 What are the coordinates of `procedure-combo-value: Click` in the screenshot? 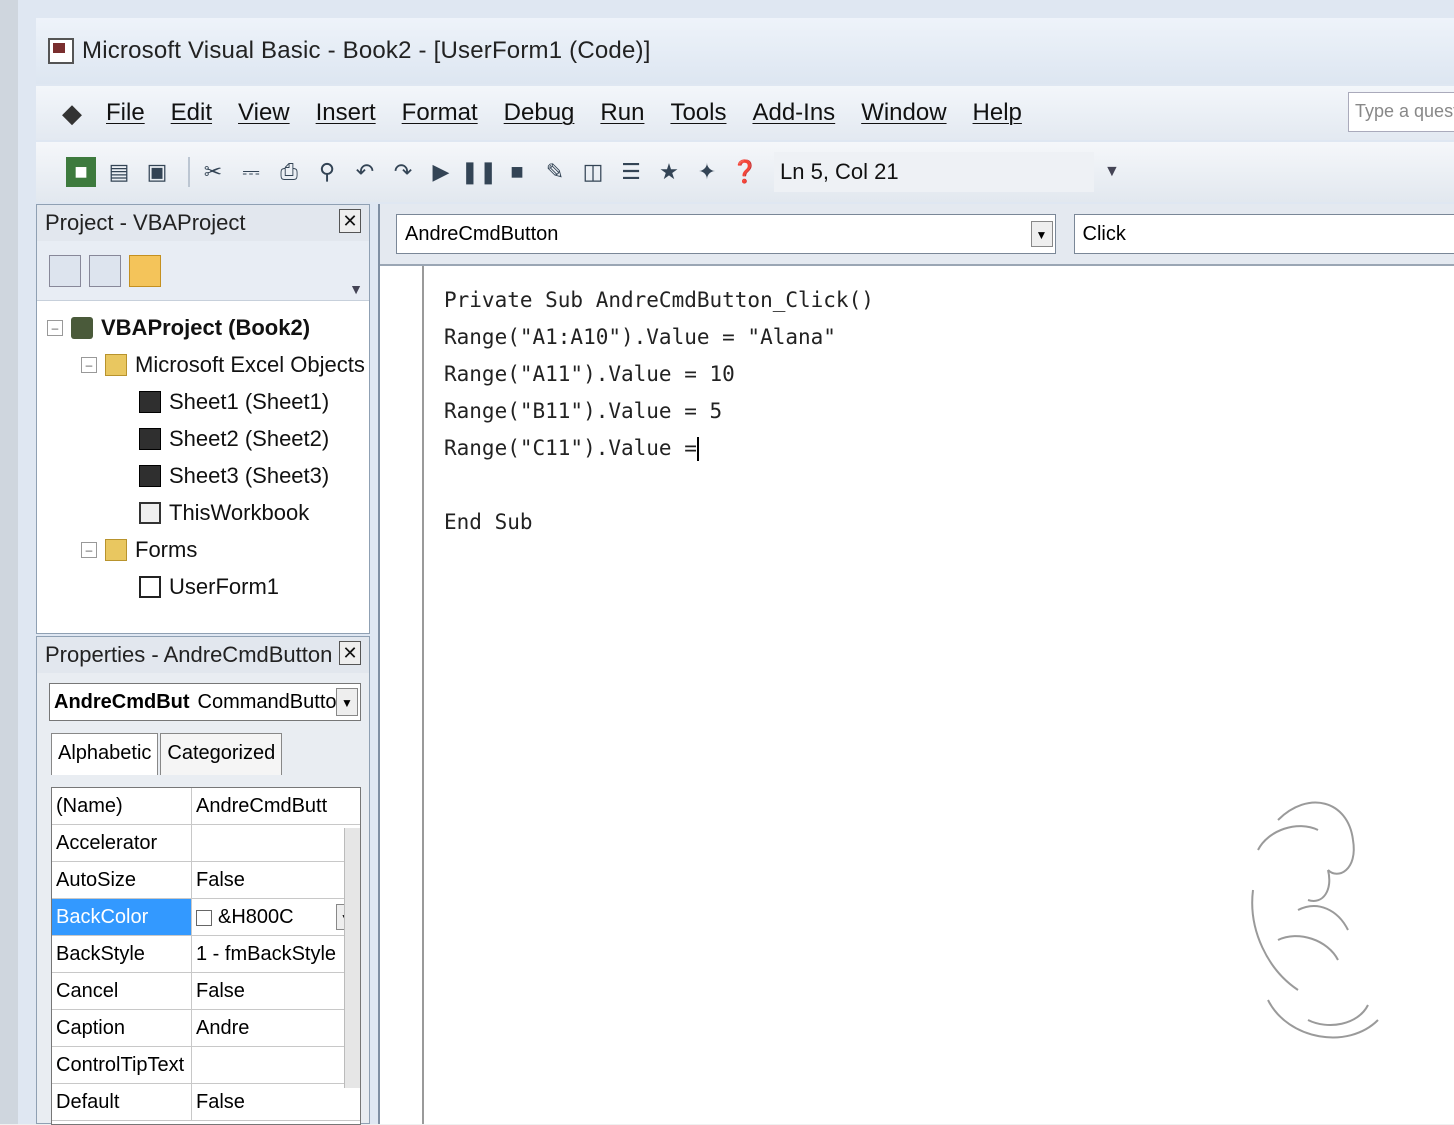 It's located at (1104, 234).